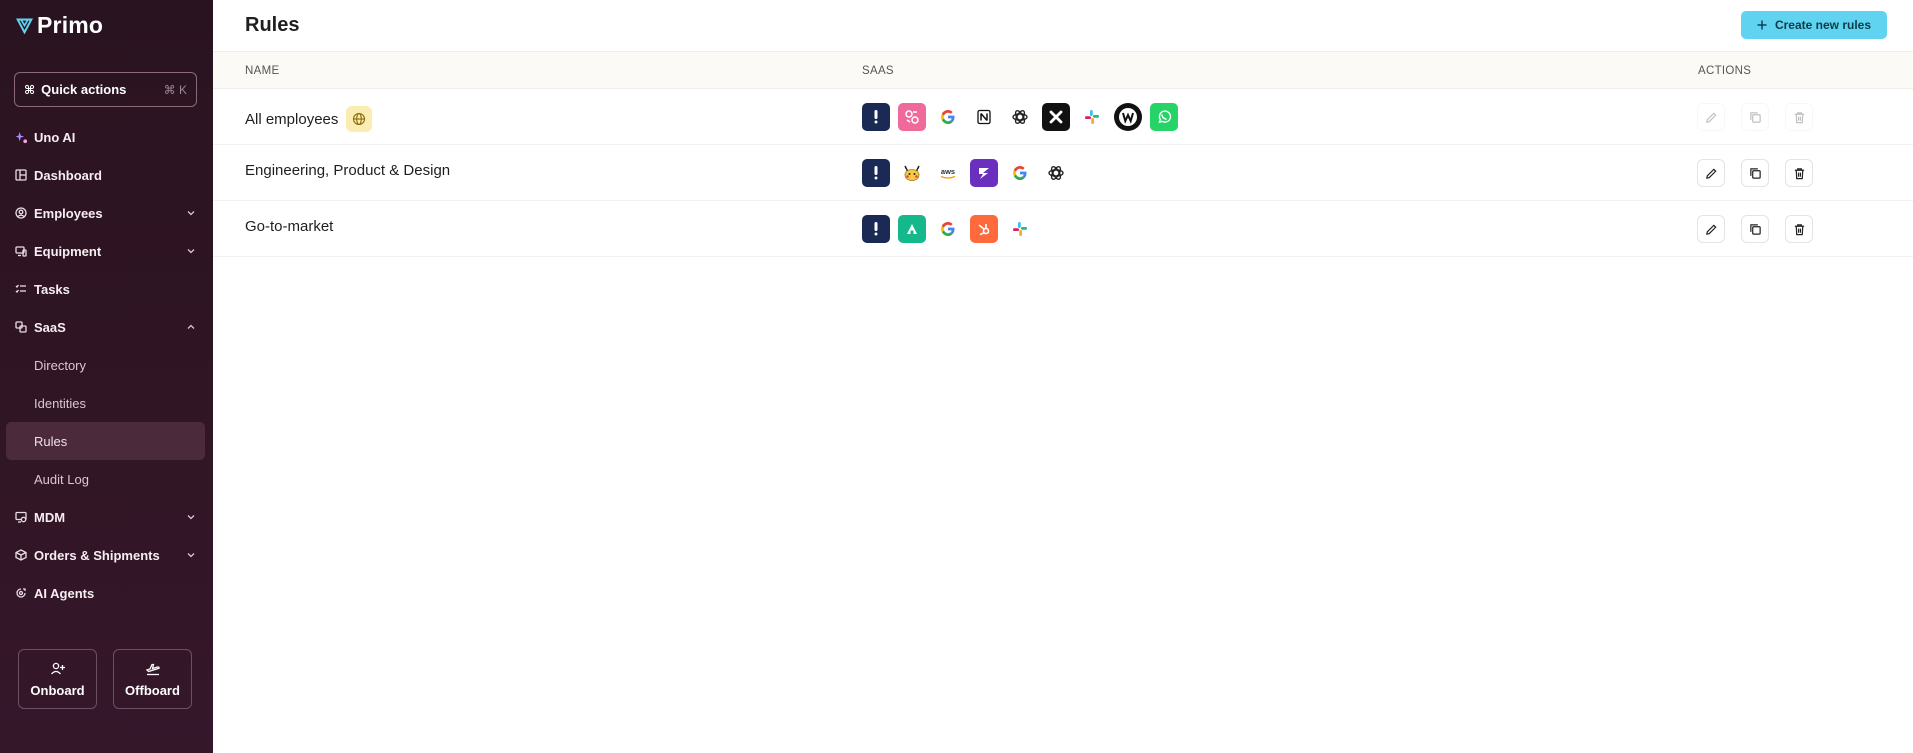 The width and height of the screenshot is (1913, 753). What do you see at coordinates (68, 213) in the screenshot?
I see `sidebar-item-label: Employees` at bounding box center [68, 213].